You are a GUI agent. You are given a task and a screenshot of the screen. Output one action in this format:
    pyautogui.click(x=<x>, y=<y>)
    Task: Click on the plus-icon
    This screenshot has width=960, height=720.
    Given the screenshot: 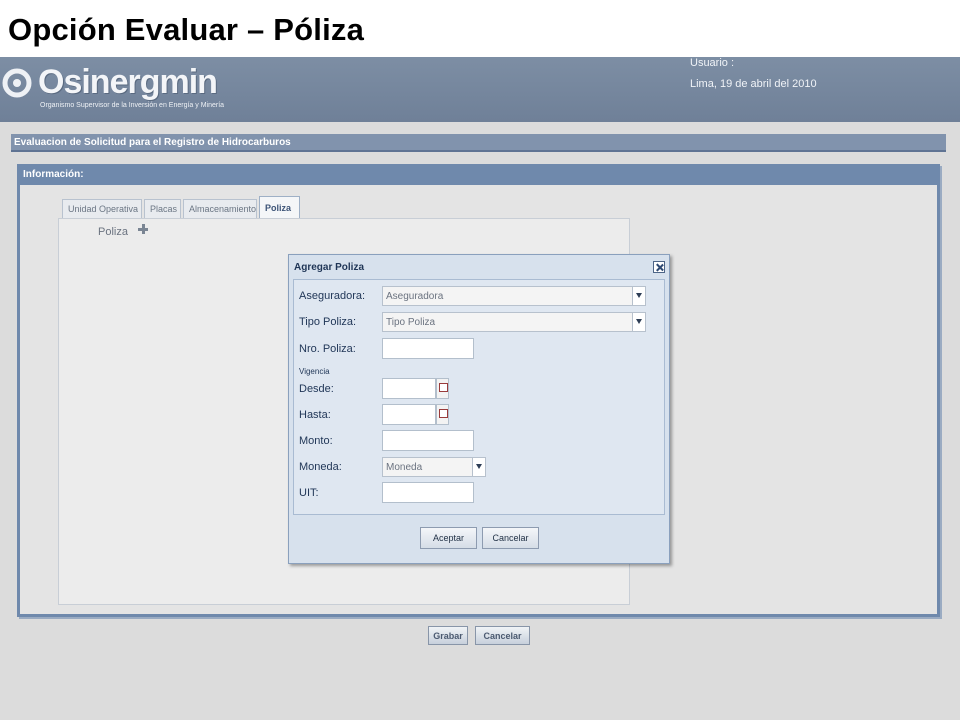 What is the action you would take?
    pyautogui.click(x=143, y=229)
    